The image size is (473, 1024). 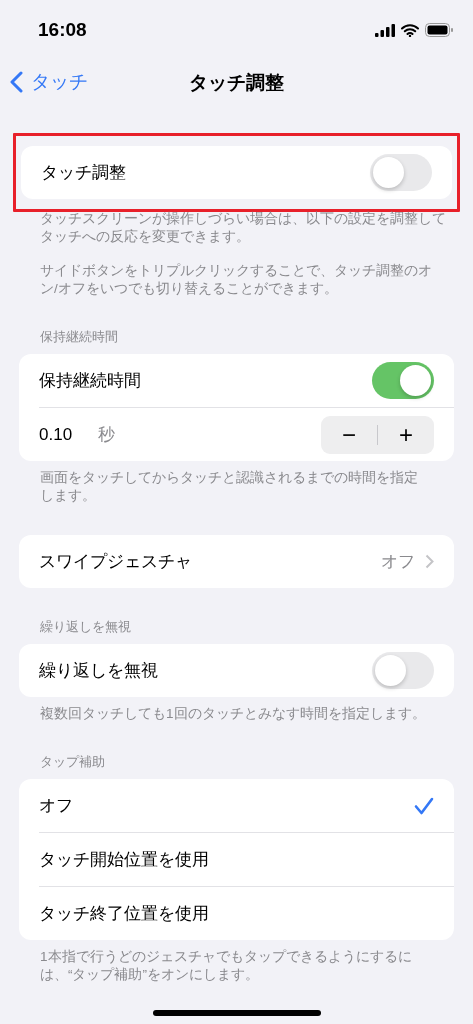 I want to click on chevron-left-icon, so click(x=16, y=82).